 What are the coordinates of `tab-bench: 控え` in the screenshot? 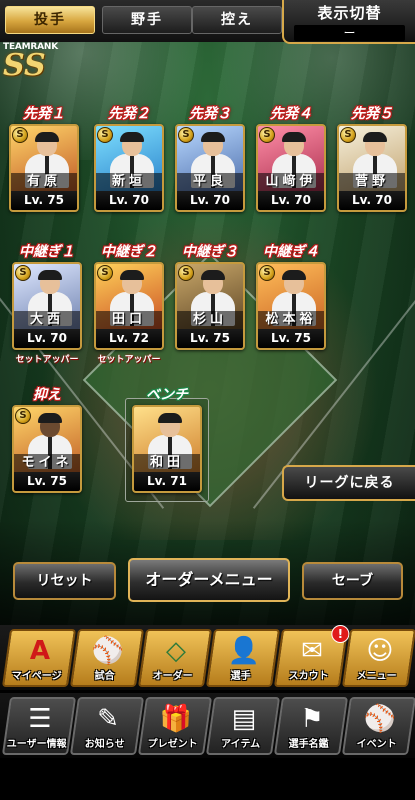 It's located at (237, 20).